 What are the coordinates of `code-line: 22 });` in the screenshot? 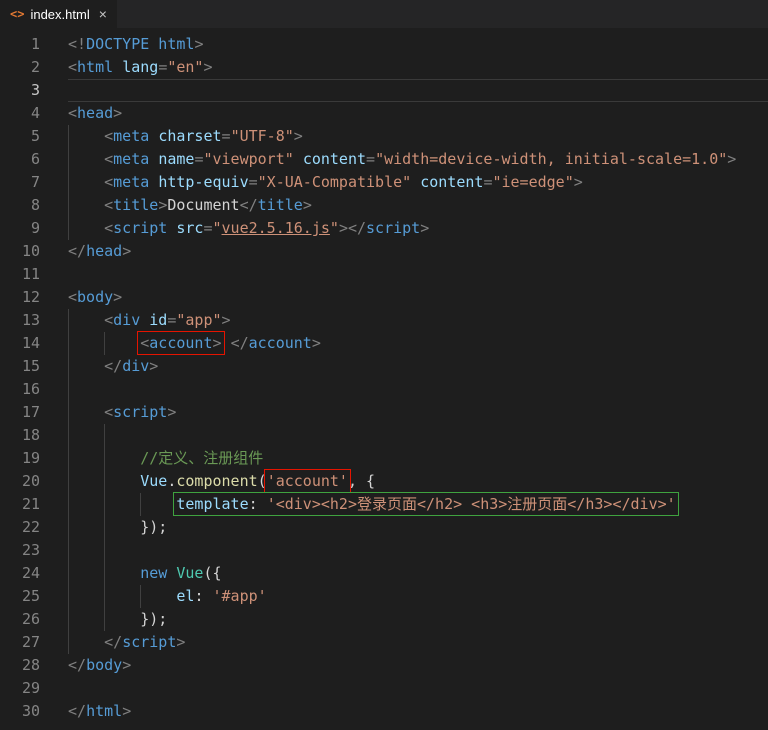 It's located at (384, 527).